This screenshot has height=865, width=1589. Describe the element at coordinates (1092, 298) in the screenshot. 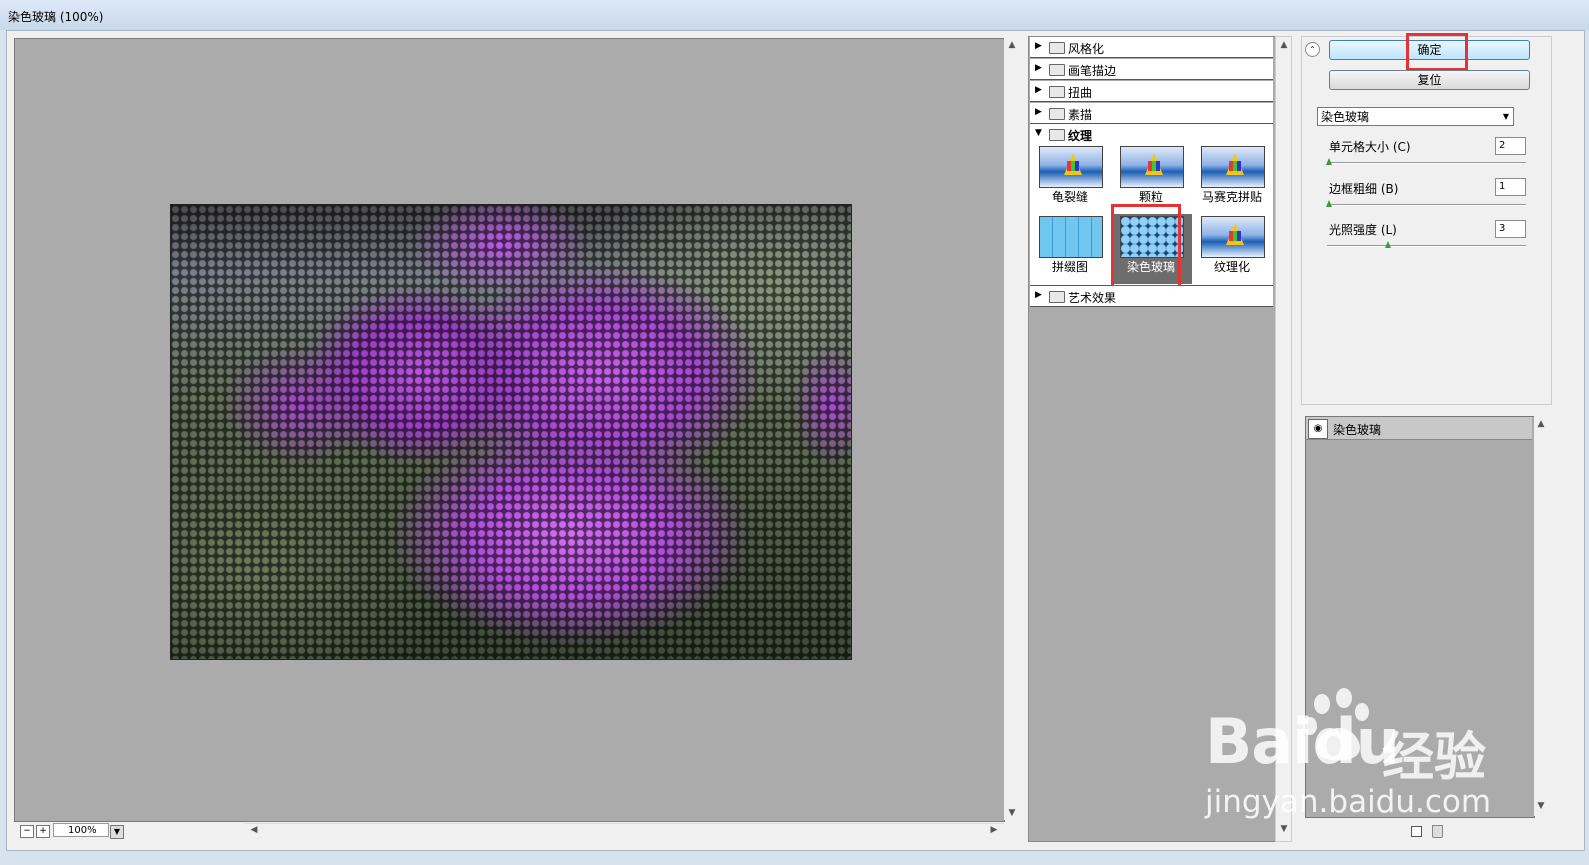

I see `category-label: 艺术效果` at that location.